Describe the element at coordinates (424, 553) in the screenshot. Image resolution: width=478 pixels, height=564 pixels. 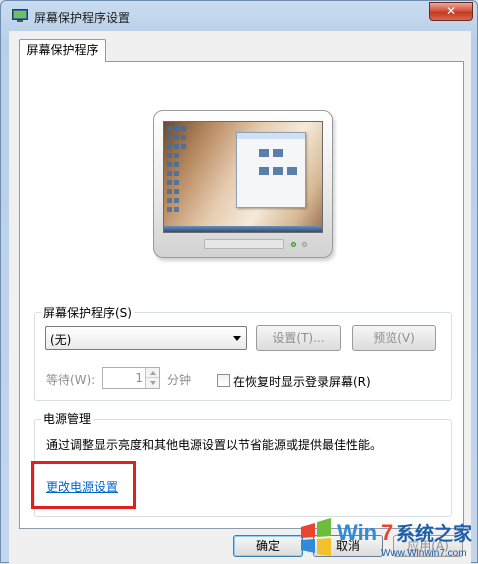
I see `svg-text: Www.Winwin7.com` at that location.